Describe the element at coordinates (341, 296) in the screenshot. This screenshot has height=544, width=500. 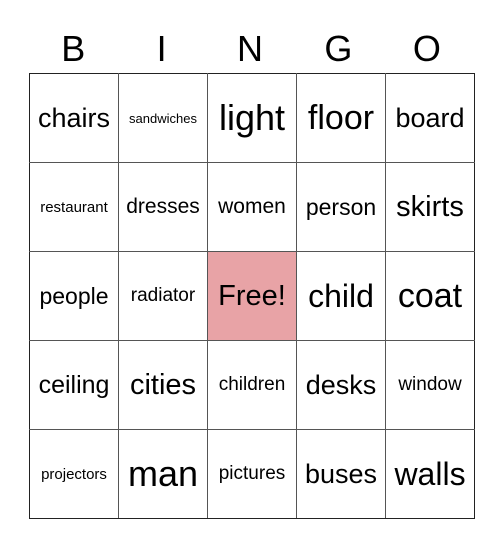
I see `bingo-cell: child` at that location.